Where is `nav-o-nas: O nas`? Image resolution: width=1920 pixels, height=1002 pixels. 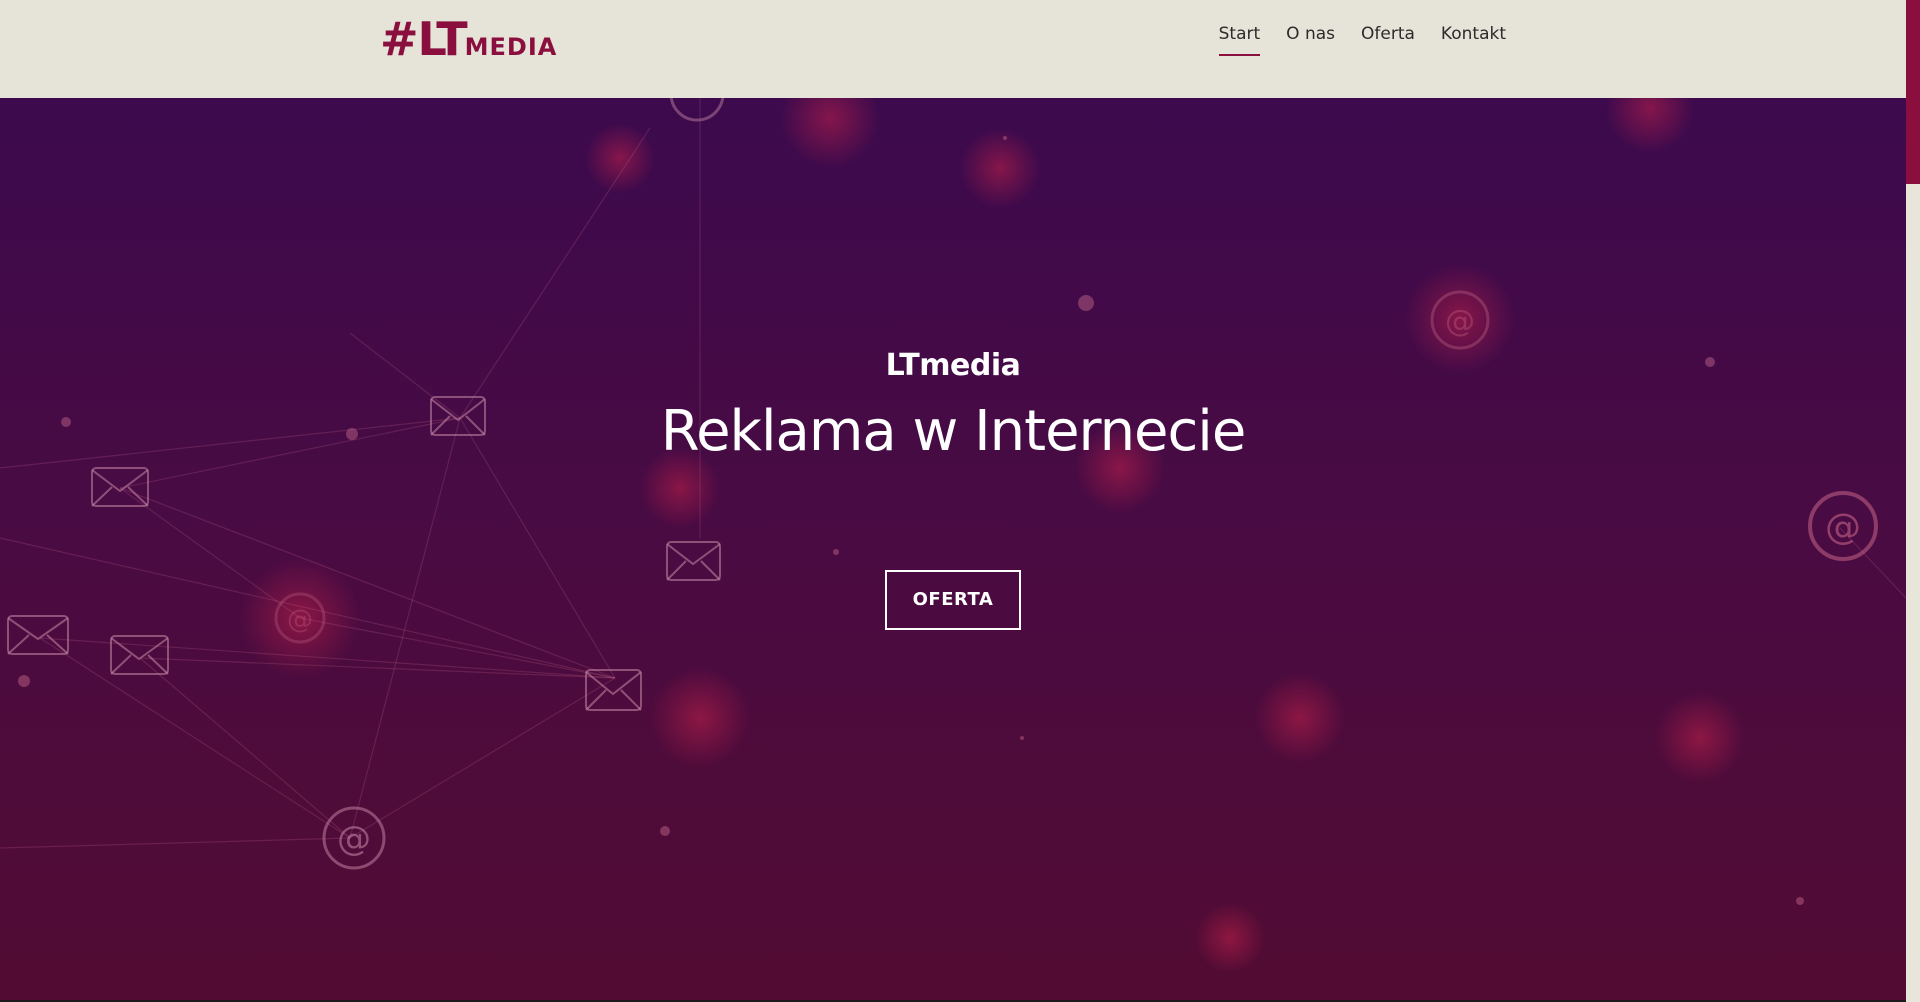
nav-o-nas: O nas is located at coordinates (1310, 40).